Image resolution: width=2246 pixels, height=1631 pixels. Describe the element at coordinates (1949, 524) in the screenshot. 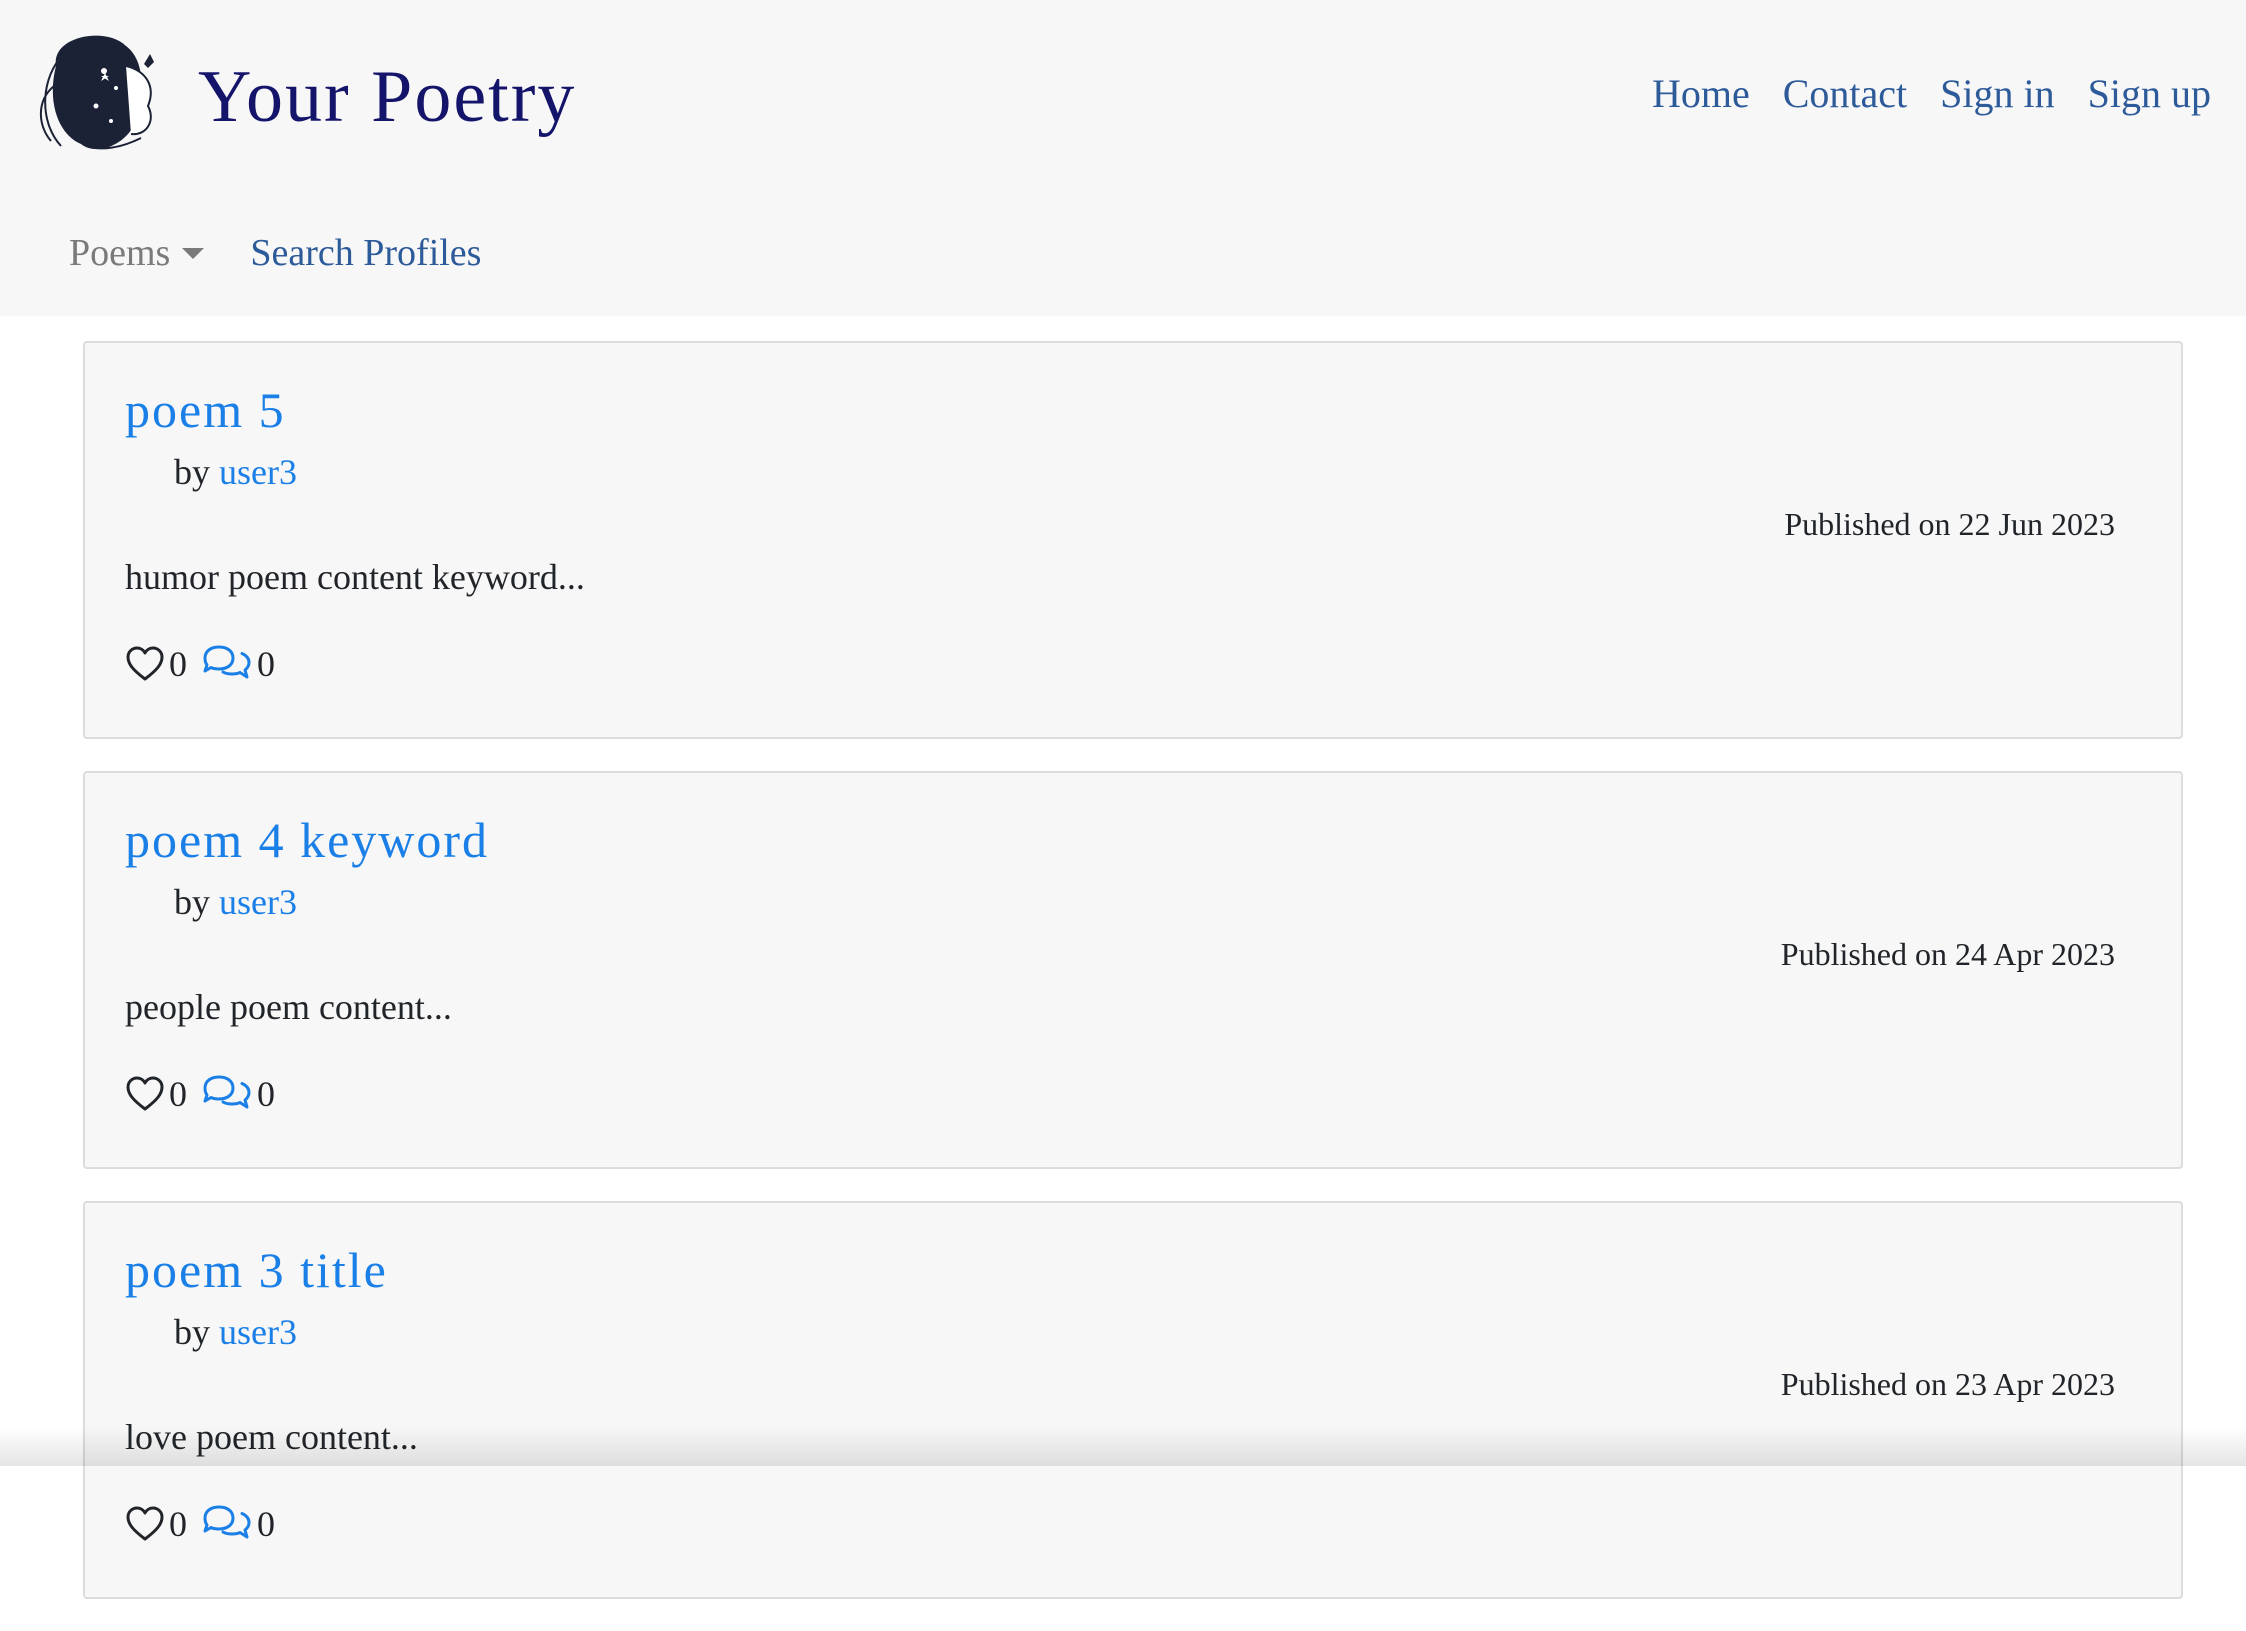

I see `poem-published-date: Published on 22 Jun 2023` at that location.